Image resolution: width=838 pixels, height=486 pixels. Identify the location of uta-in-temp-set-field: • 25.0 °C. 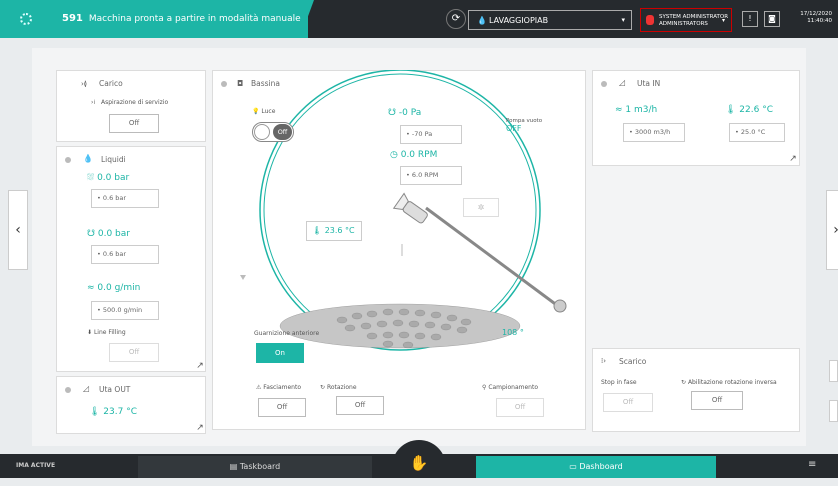
(757, 132).